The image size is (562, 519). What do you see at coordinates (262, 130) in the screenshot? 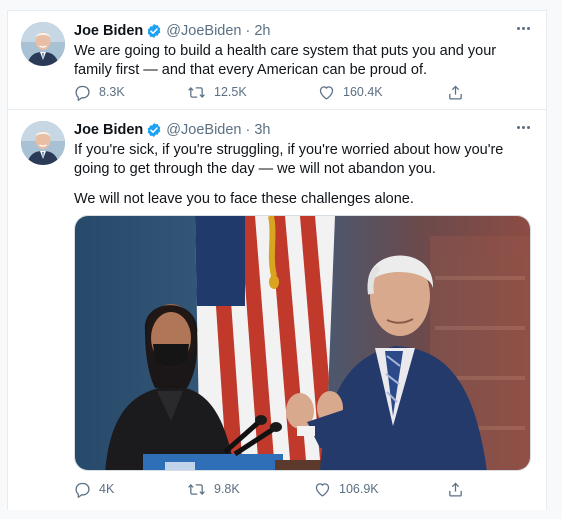
I see `tweet-timestamp: 3h` at bounding box center [262, 130].